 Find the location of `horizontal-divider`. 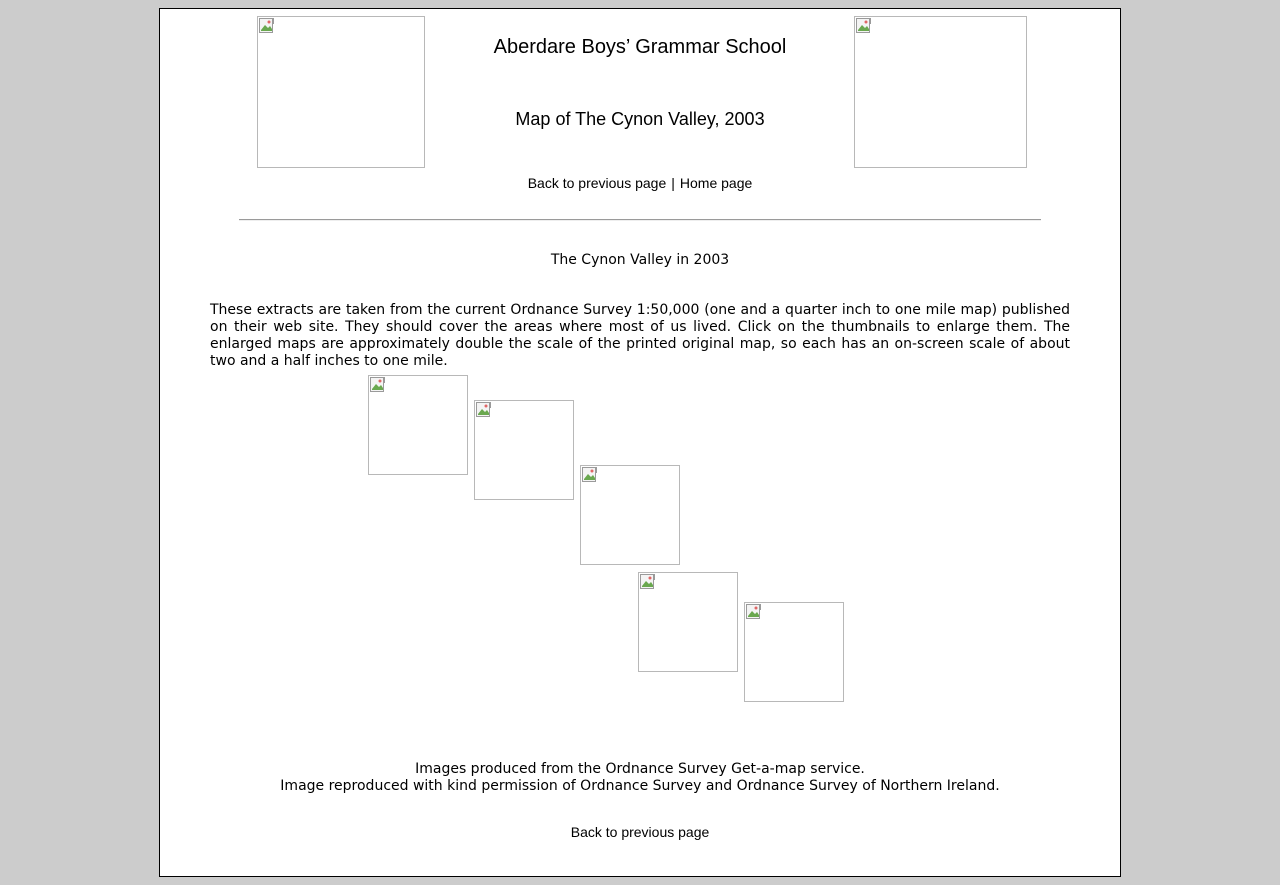

horizontal-divider is located at coordinates (640, 220).